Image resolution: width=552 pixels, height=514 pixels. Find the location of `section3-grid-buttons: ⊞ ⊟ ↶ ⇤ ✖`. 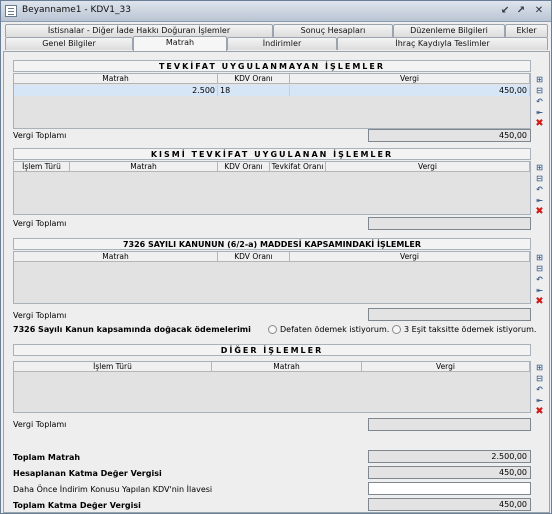

section3-grid-buttons: ⊞ ⊟ ↶ ⇤ ✖ is located at coordinates (540, 280).